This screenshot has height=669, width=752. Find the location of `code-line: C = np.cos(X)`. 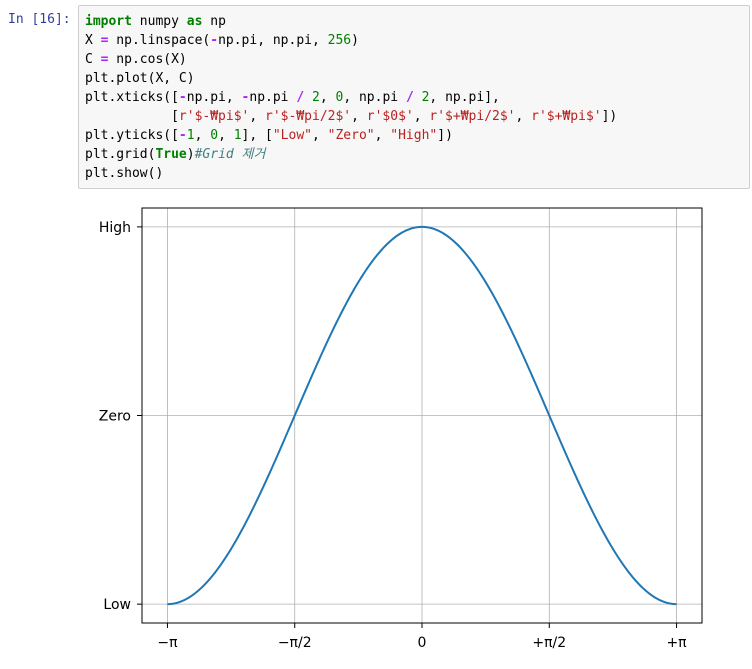

code-line: C = np.cos(X) is located at coordinates (136, 59).